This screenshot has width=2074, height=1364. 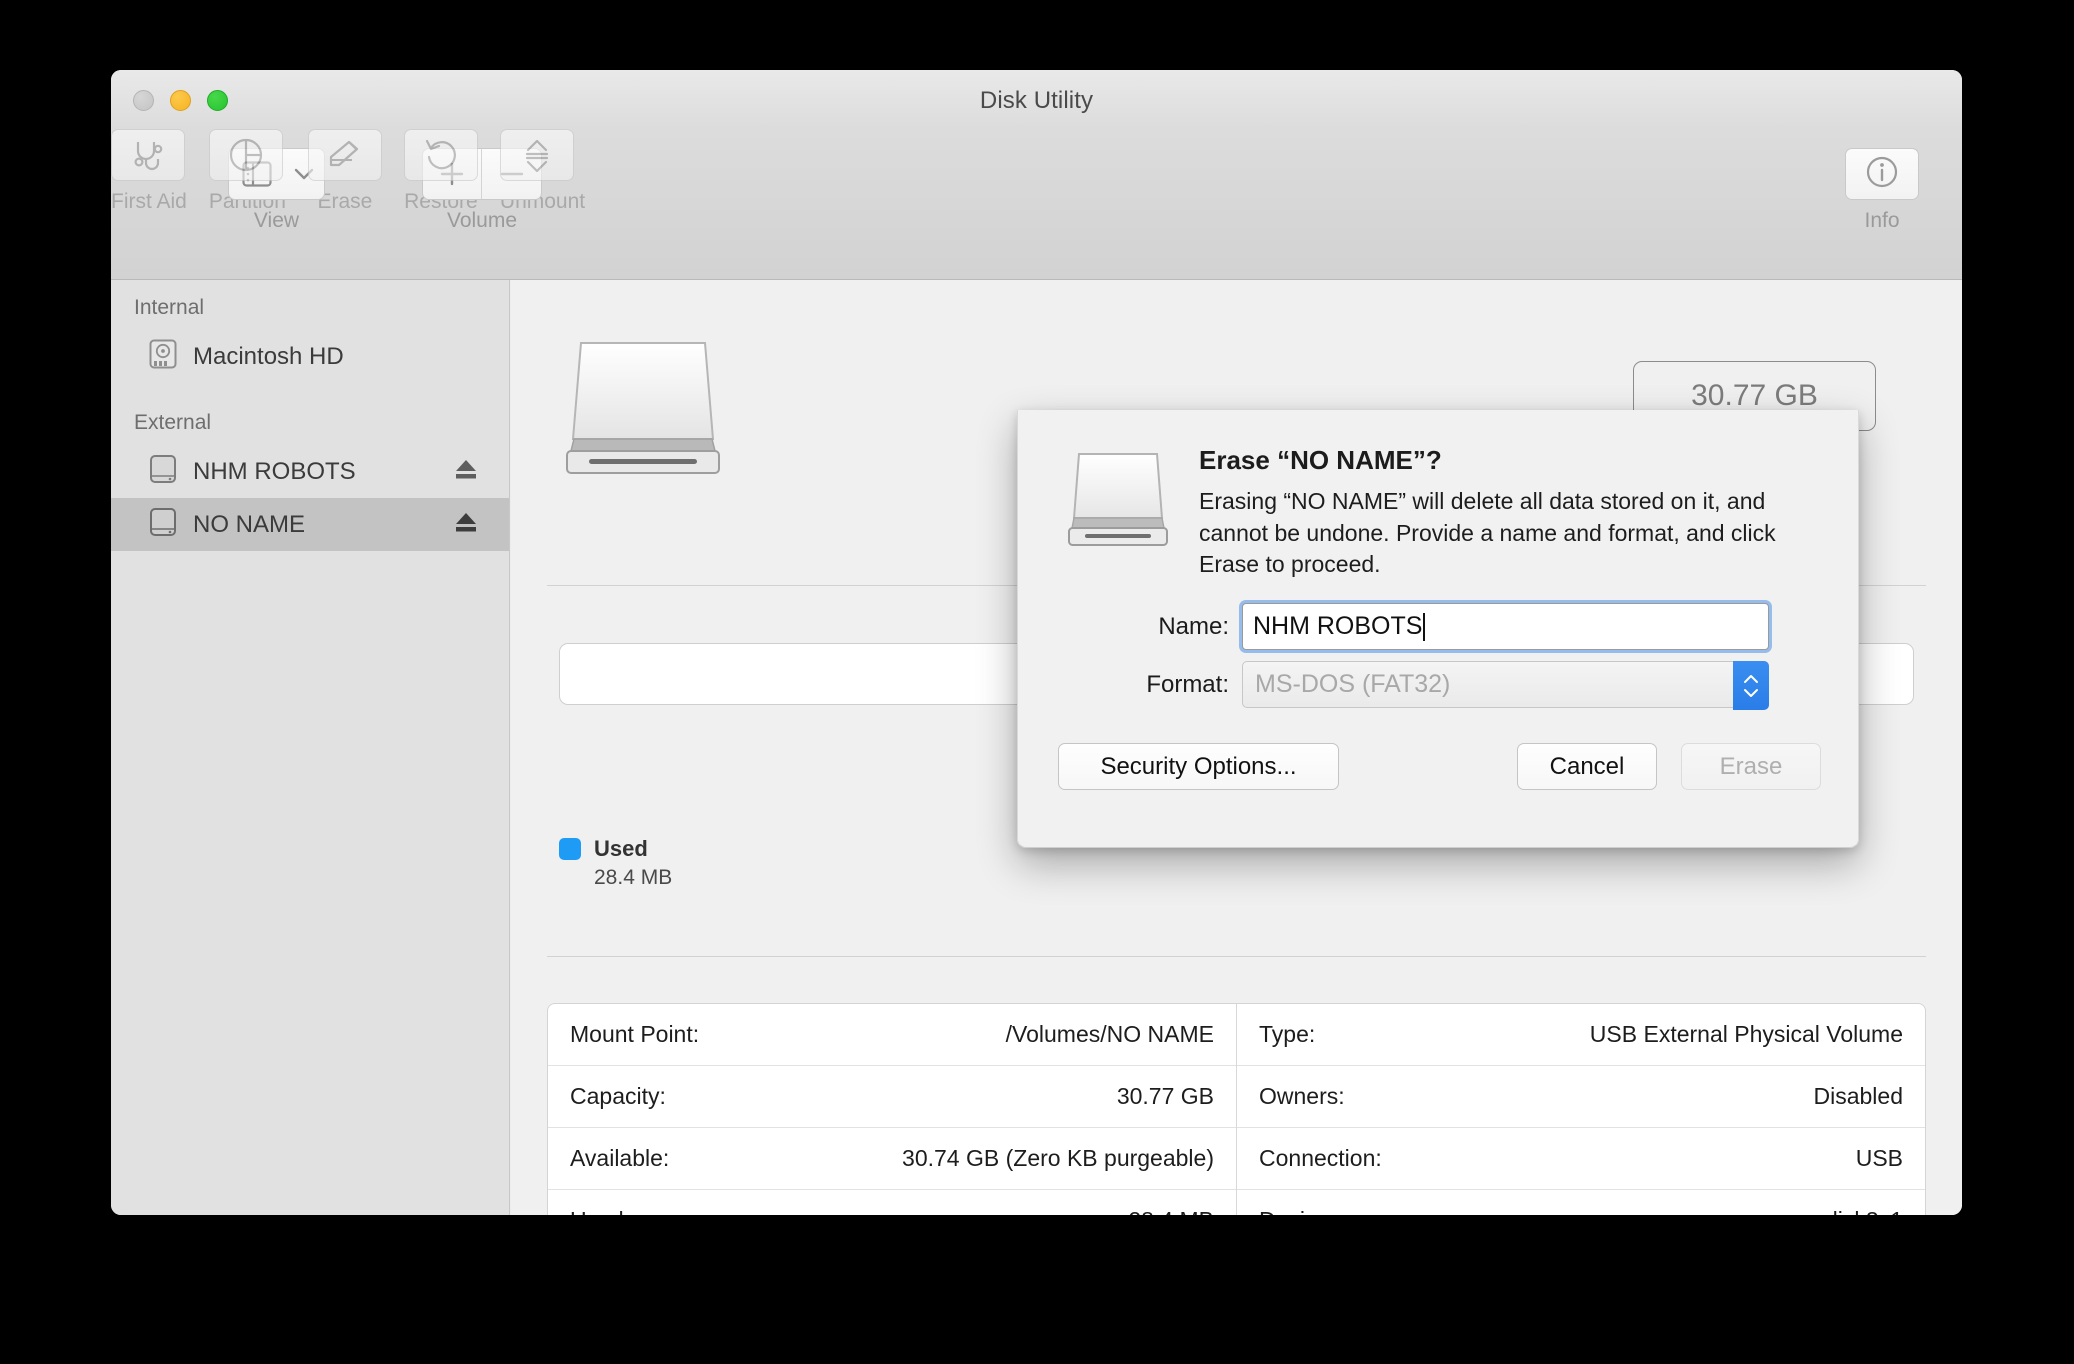 I want to click on table-row: Owners: Disabled, so click(x=1581, y=1097).